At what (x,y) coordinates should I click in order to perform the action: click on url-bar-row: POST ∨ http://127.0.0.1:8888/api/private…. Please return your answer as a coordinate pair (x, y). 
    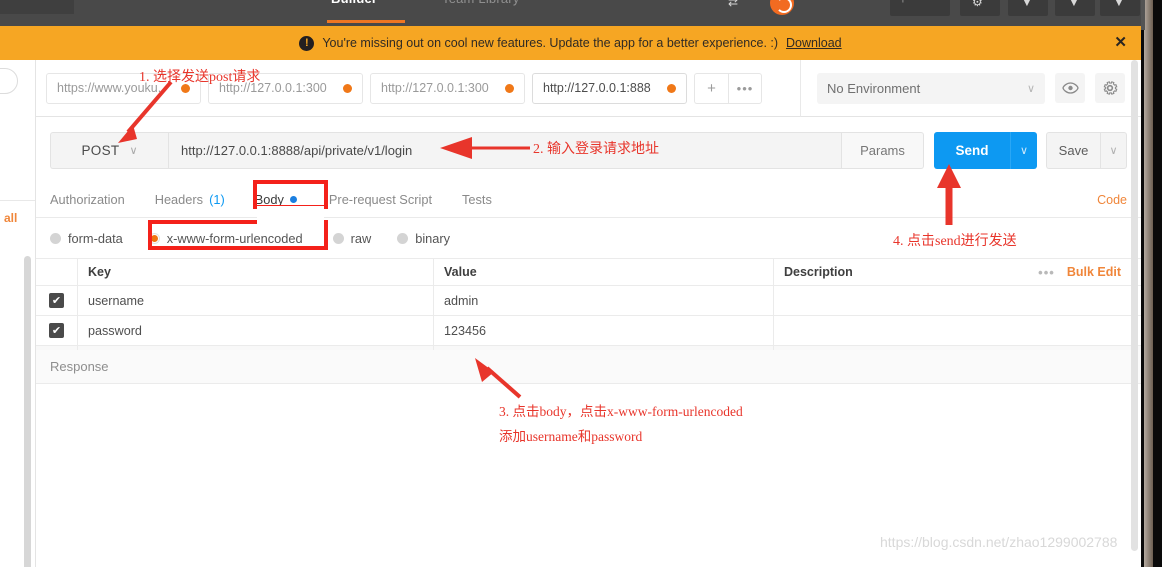
    Looking at the image, I should click on (588, 150).